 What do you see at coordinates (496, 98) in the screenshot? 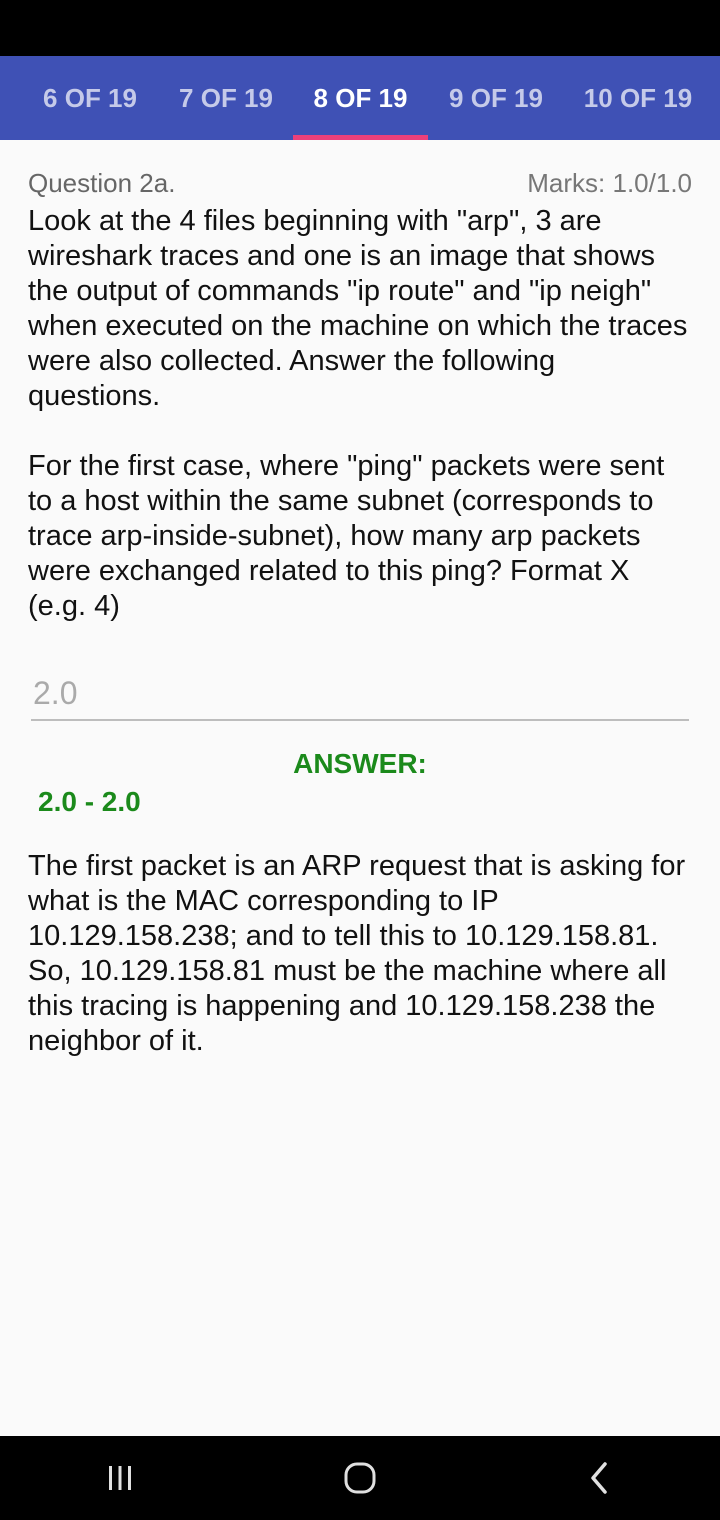
I see `tab-9-of-19: 9 OF 19` at bounding box center [496, 98].